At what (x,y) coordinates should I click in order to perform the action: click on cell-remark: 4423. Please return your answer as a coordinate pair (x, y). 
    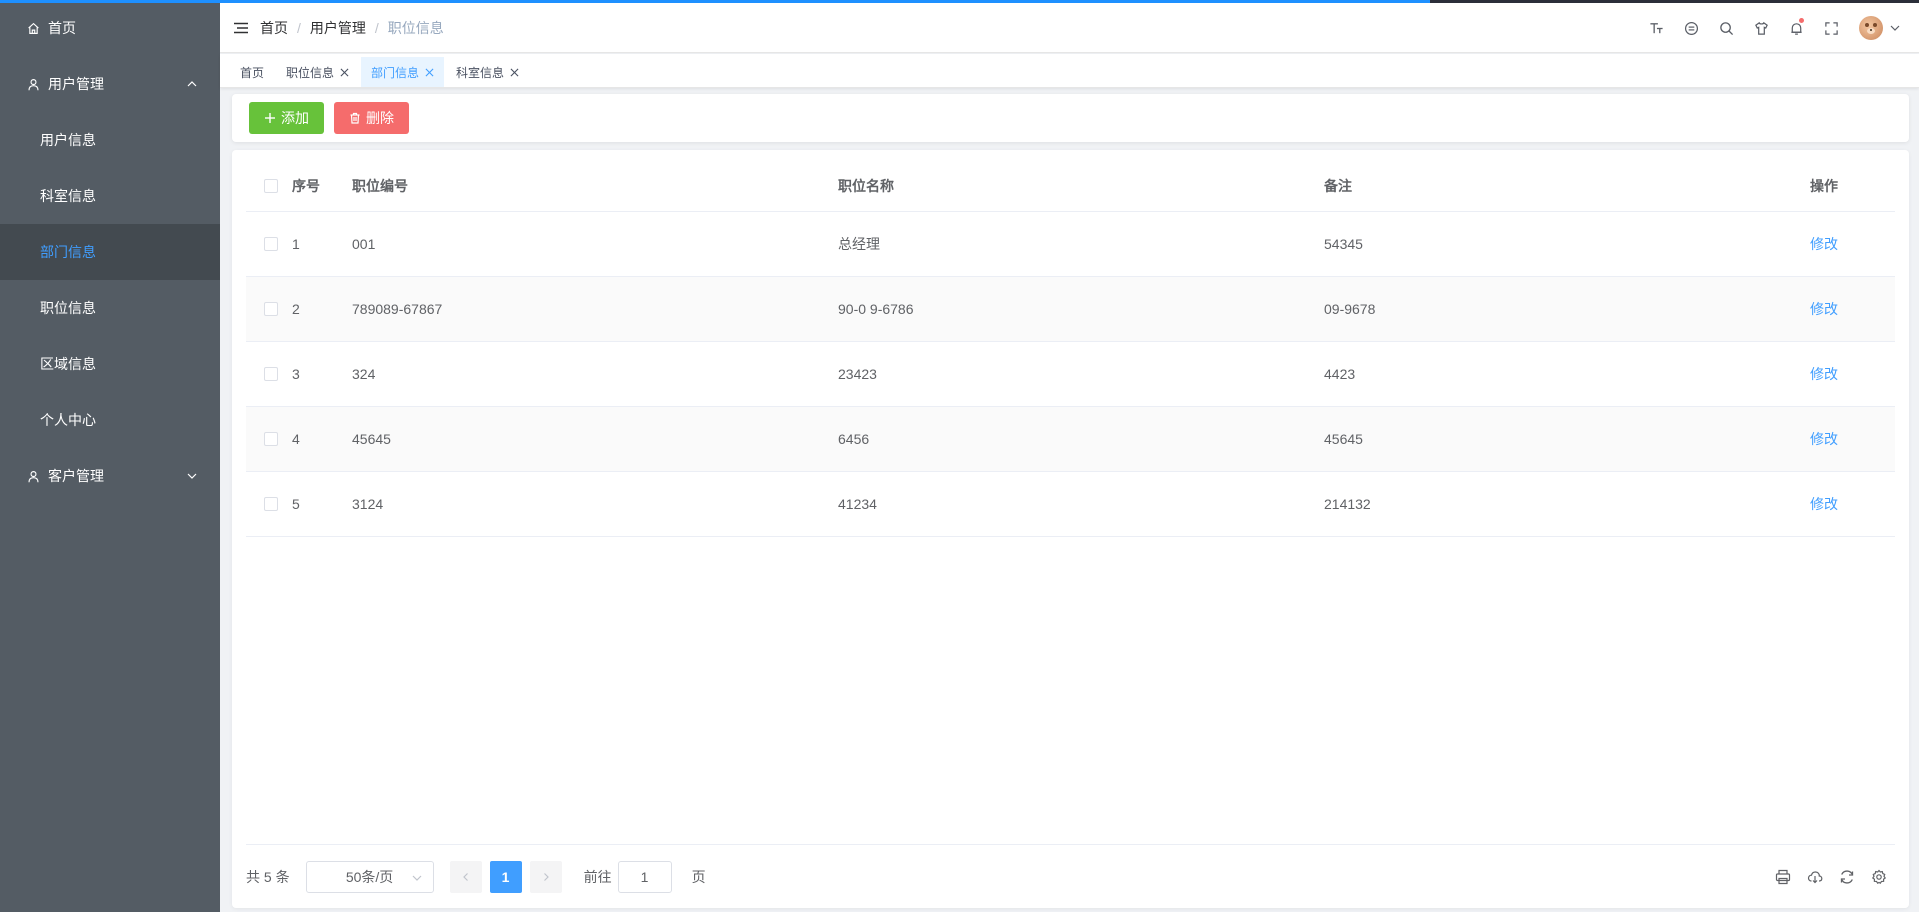
    Looking at the image, I should click on (1340, 374).